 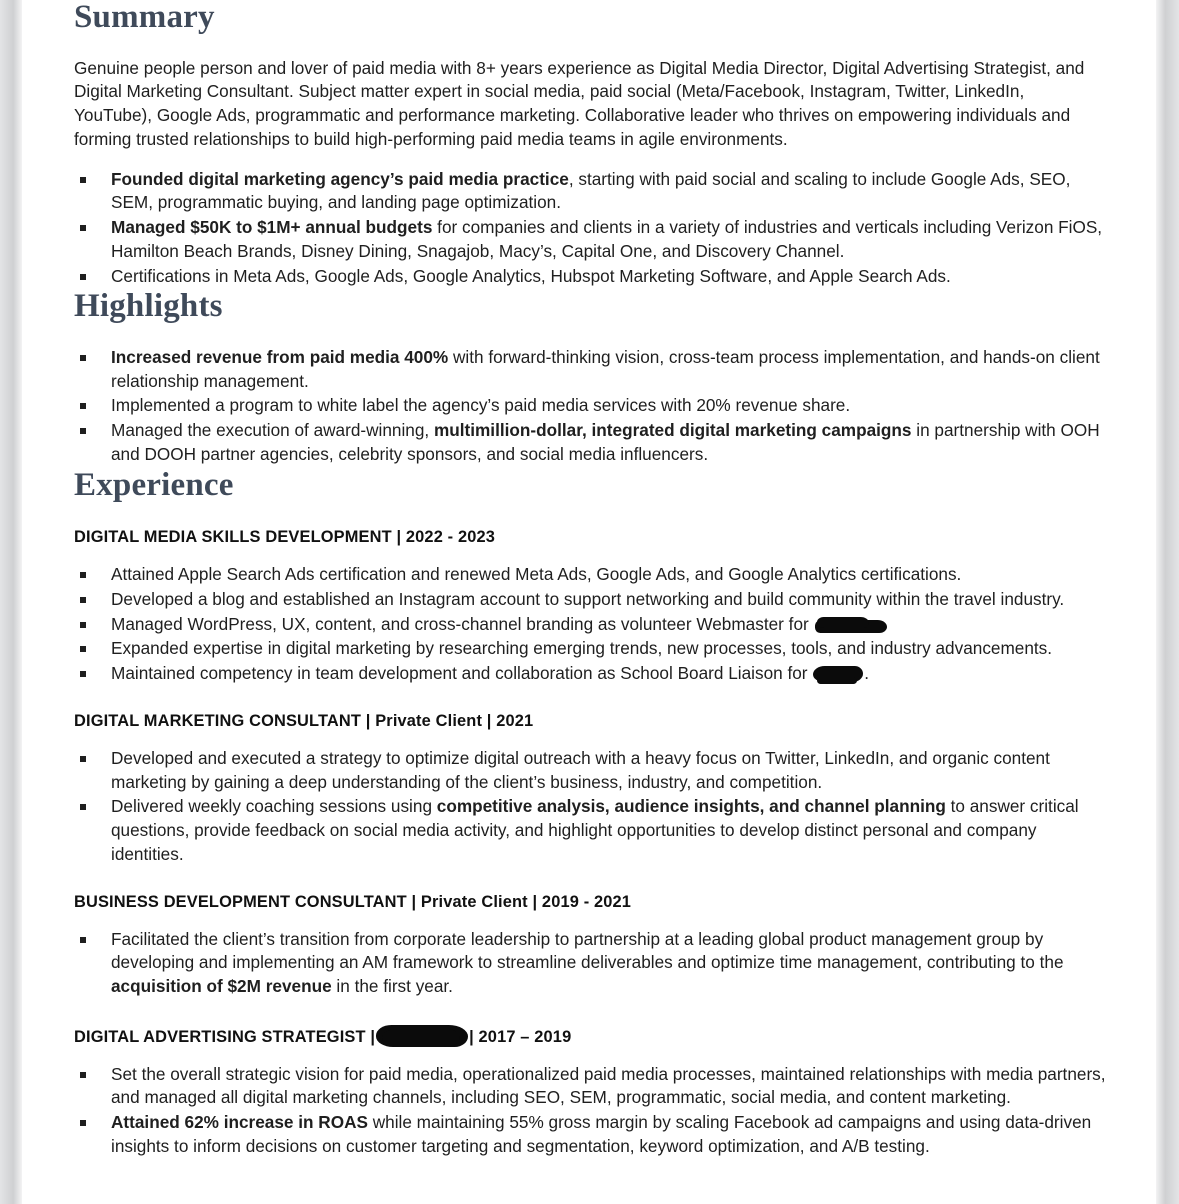 What do you see at coordinates (520, 1036) in the screenshot?
I see `job-title-suffix: | 2017 – 2019` at bounding box center [520, 1036].